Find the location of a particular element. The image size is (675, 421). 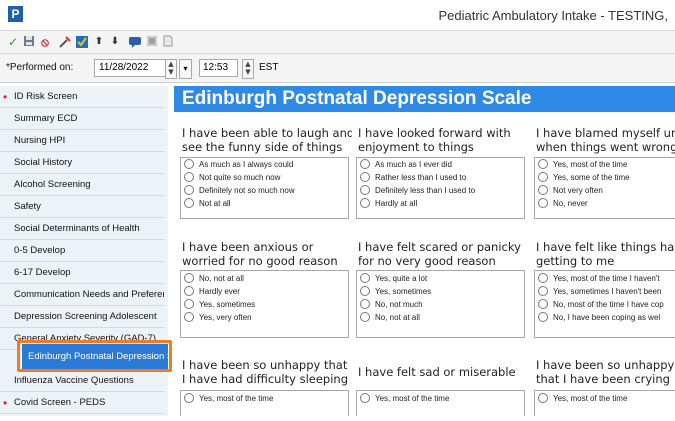

option-label: Yes, sometimes I haven't been is located at coordinates (607, 291).